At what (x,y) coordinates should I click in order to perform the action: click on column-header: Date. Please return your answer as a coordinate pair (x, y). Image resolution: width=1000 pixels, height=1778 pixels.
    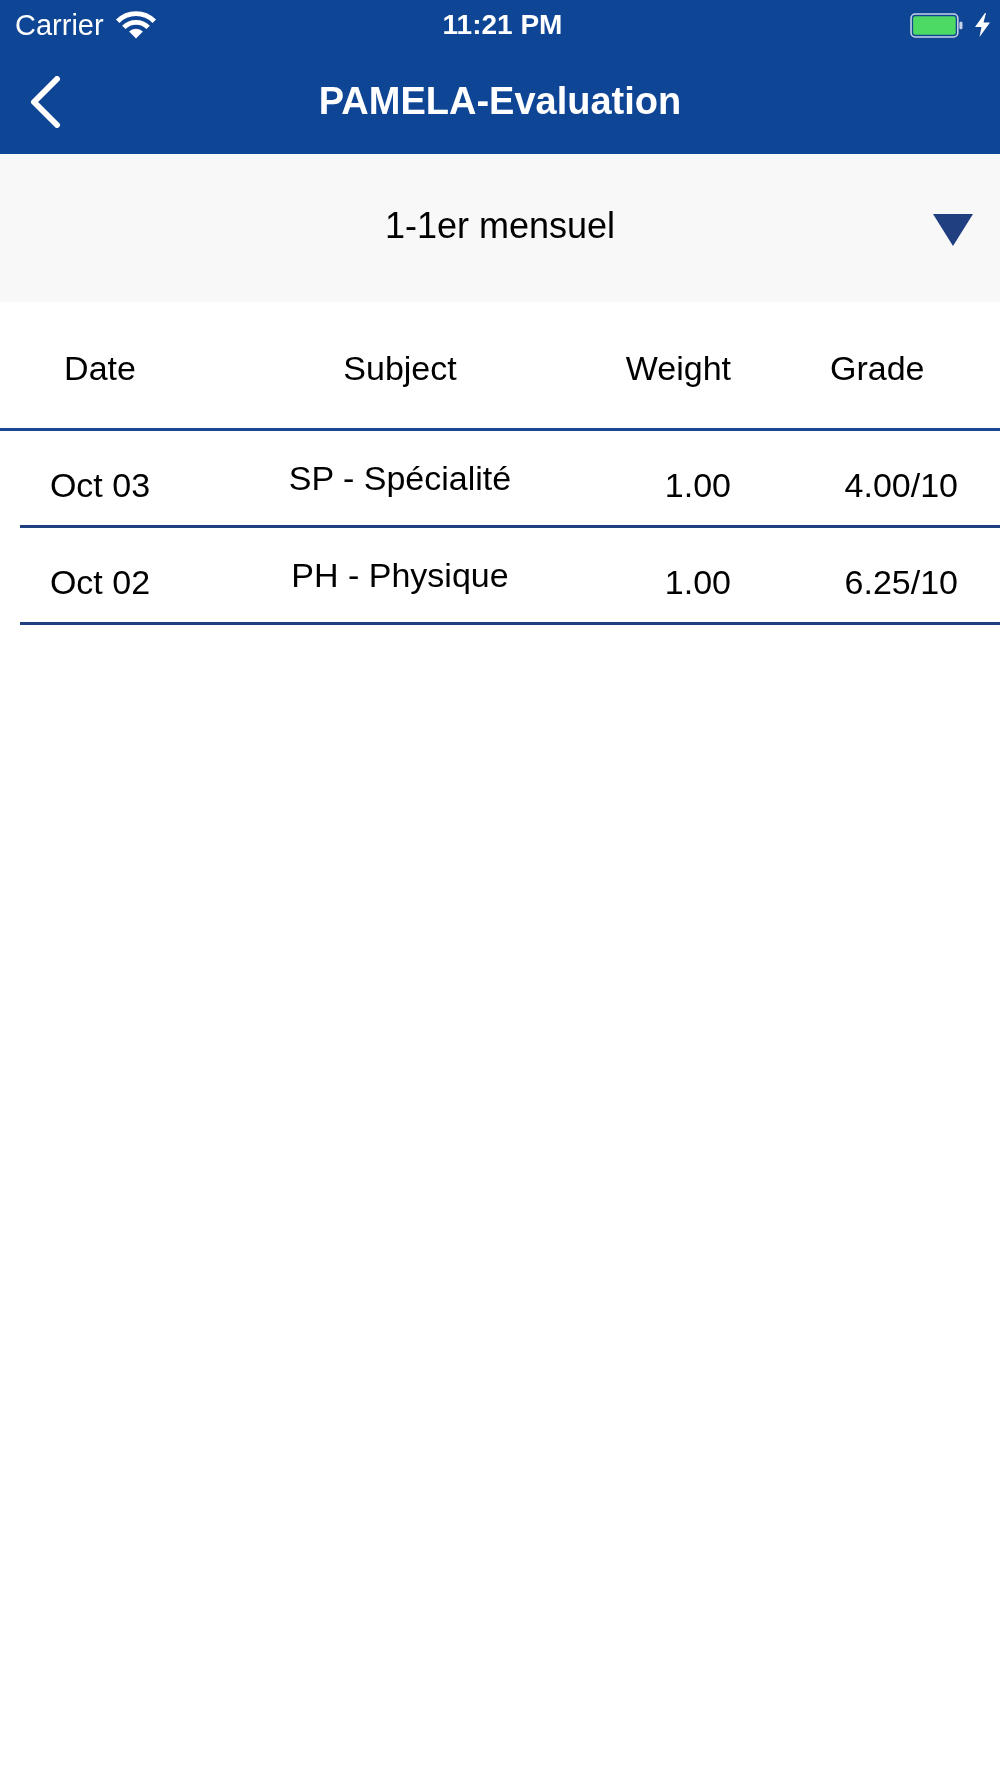
    Looking at the image, I should click on (100, 367).